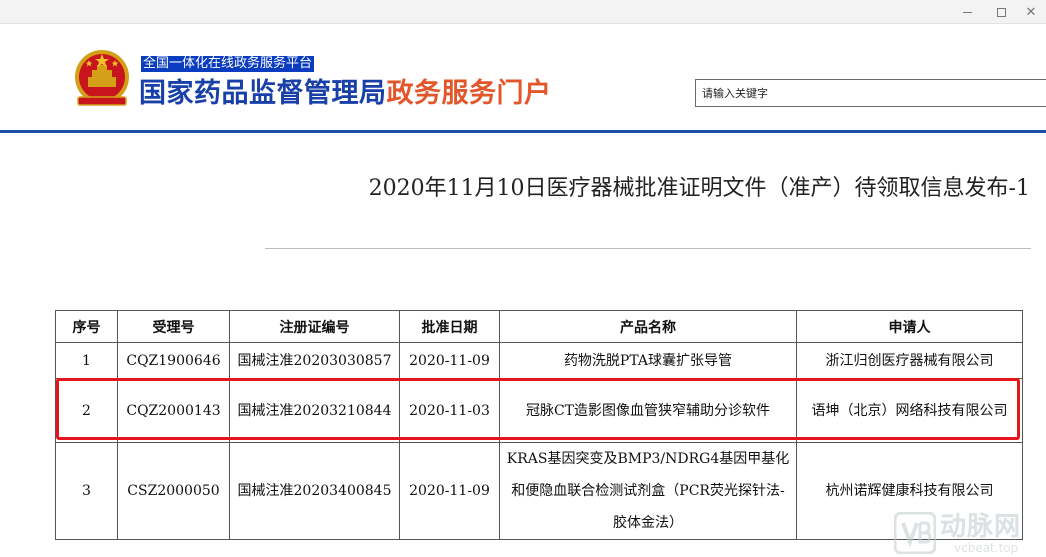 This screenshot has width=1046, height=557. I want to click on col-header-acceptance: 受理号, so click(173, 326).